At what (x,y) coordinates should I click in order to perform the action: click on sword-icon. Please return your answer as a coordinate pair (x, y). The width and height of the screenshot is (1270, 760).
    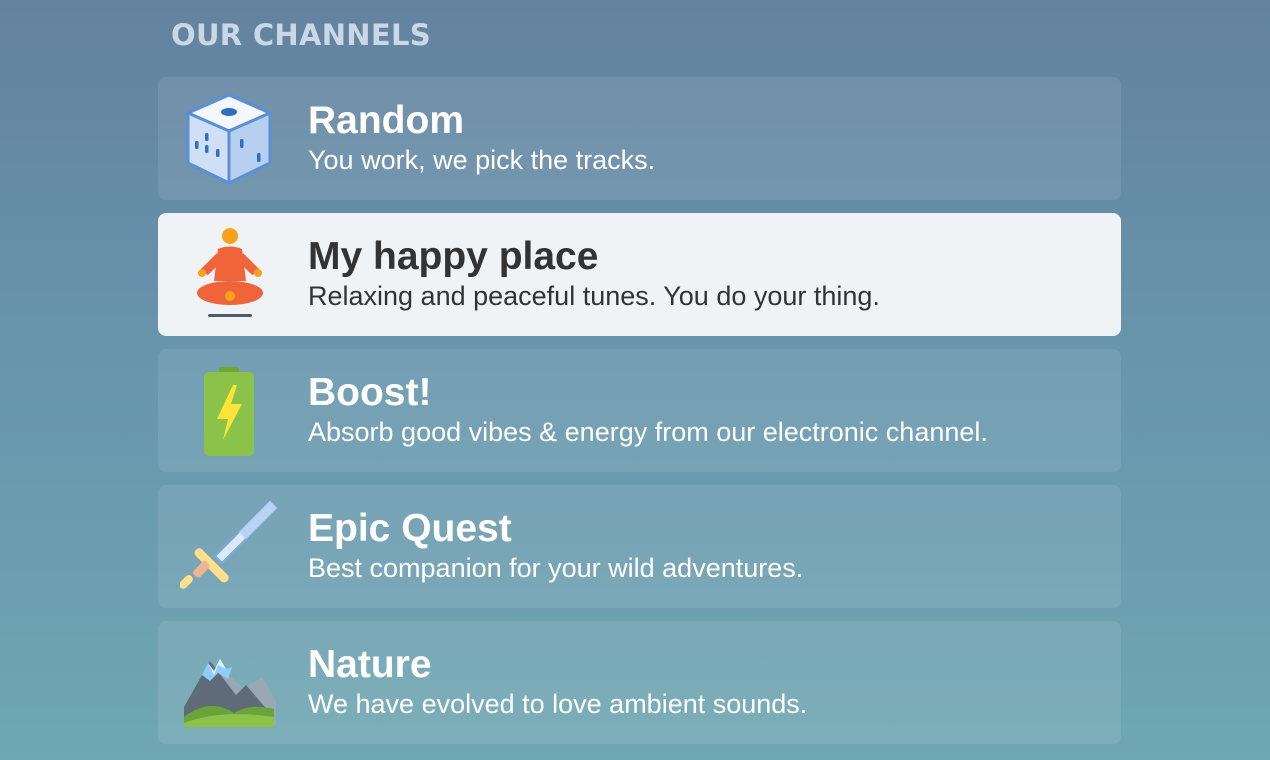
    Looking at the image, I should click on (229, 547).